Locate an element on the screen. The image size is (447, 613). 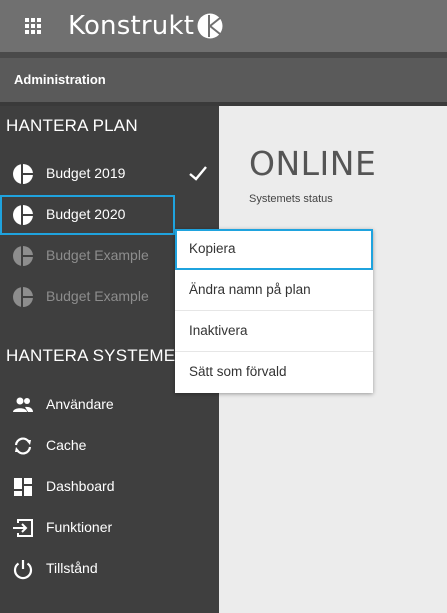
sidebar-item-budget-2020: Budget 2020 is located at coordinates (87, 215).